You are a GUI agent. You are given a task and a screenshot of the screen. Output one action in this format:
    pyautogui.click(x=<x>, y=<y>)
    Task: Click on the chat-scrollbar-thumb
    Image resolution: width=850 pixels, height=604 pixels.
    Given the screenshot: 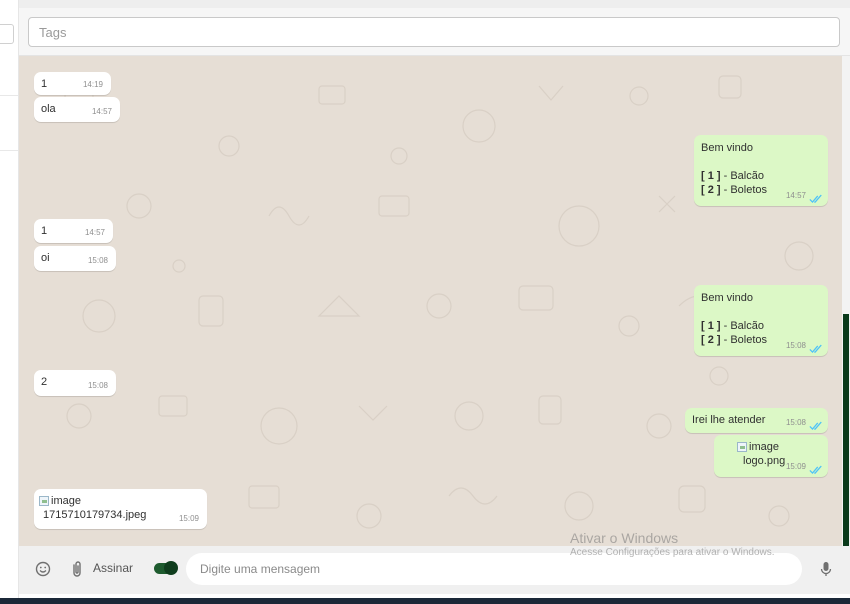 What is the action you would take?
    pyautogui.click(x=846, y=430)
    